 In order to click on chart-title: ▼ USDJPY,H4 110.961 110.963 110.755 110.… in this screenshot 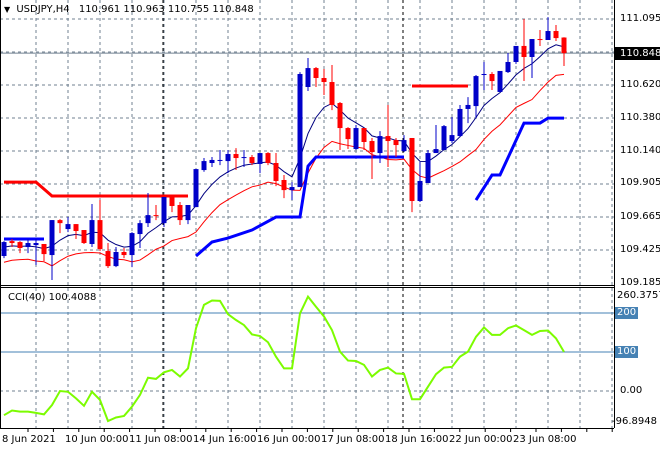, I will do `click(129, 9)`.